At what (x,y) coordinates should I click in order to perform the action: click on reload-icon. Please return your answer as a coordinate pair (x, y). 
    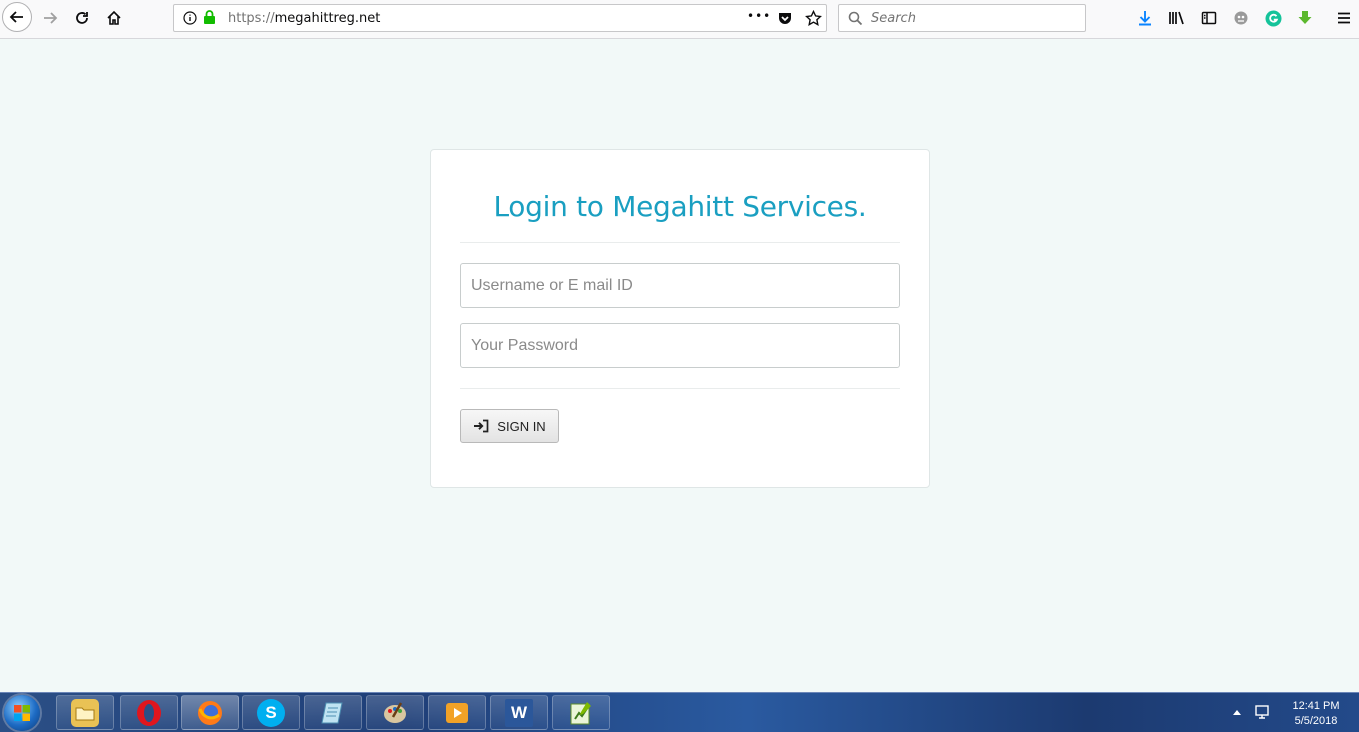
    Looking at the image, I should click on (82, 18).